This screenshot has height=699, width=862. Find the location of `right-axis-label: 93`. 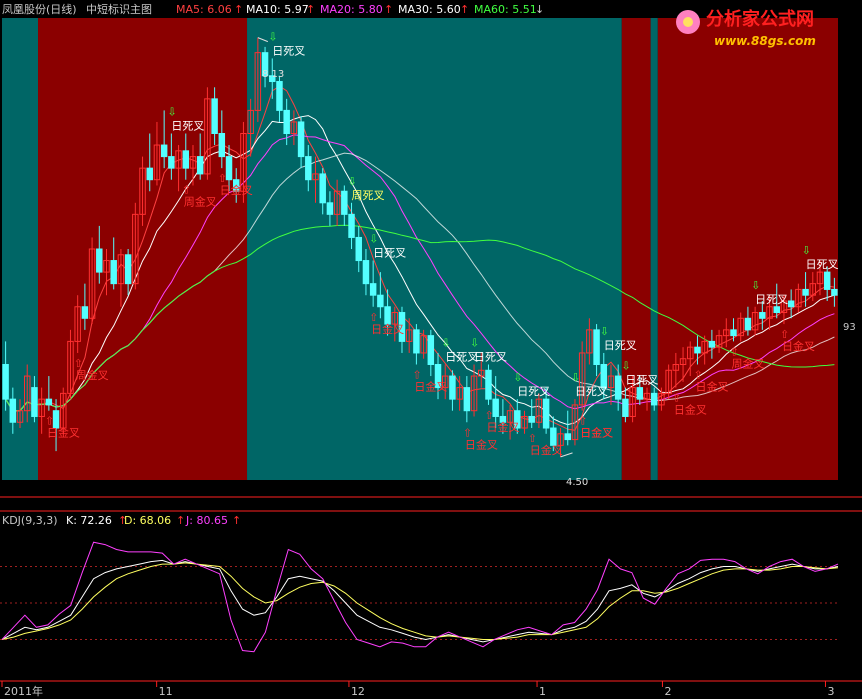

right-axis-label: 93 is located at coordinates (849, 327).